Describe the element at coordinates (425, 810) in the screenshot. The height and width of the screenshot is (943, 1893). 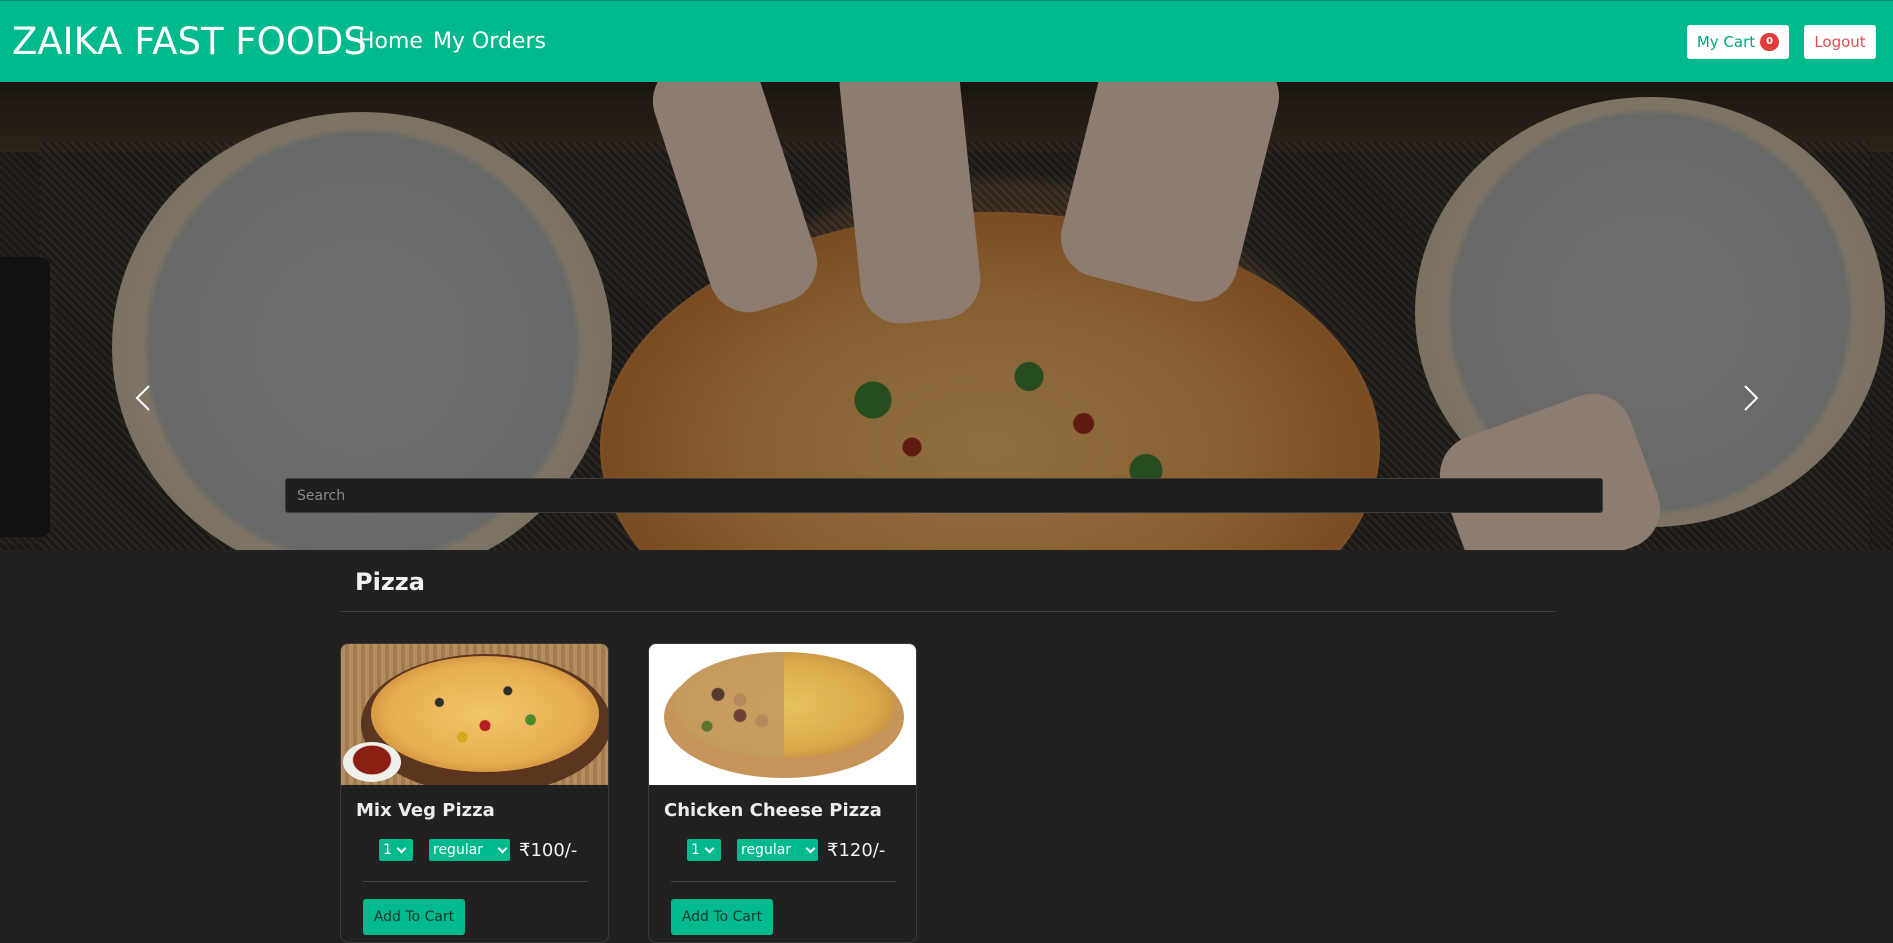
I see `product-name: Mix Veg Pizza` at that location.